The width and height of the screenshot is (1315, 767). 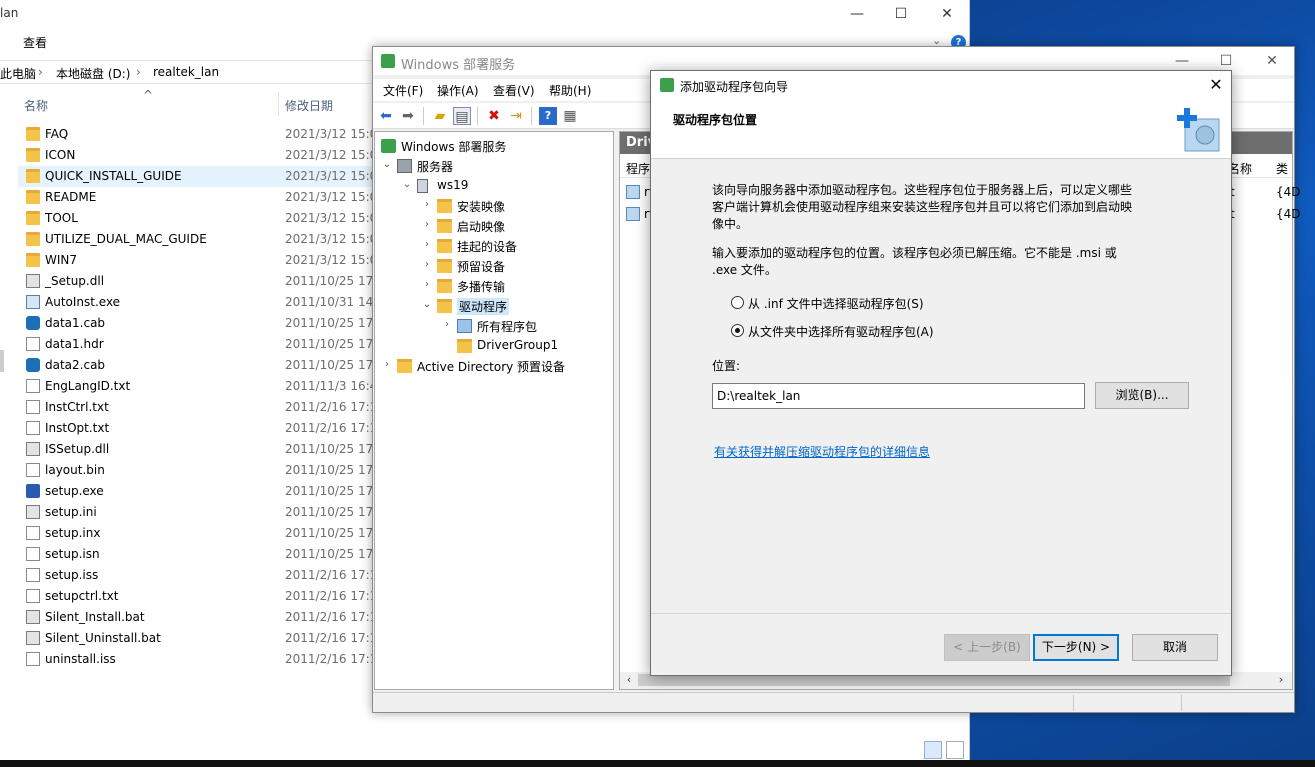 What do you see at coordinates (386, 116) in the screenshot?
I see `back-arrow-icon: ⬅` at bounding box center [386, 116].